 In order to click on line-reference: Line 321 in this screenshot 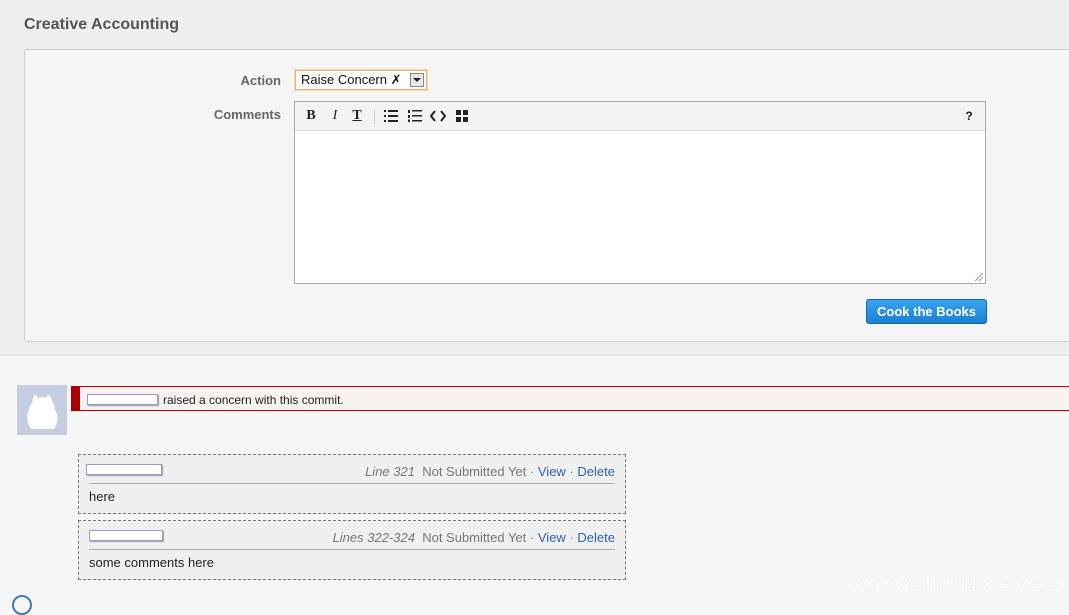, I will do `click(390, 471)`.